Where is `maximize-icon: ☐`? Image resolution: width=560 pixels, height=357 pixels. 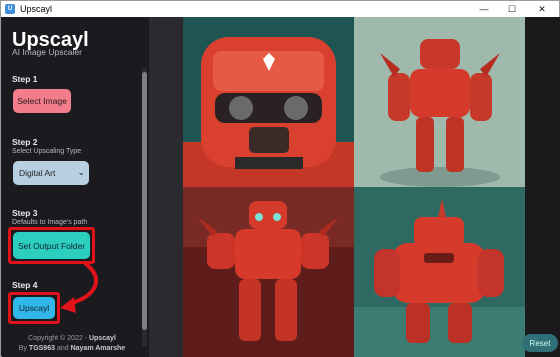 maximize-icon: ☐ is located at coordinates (512, 8).